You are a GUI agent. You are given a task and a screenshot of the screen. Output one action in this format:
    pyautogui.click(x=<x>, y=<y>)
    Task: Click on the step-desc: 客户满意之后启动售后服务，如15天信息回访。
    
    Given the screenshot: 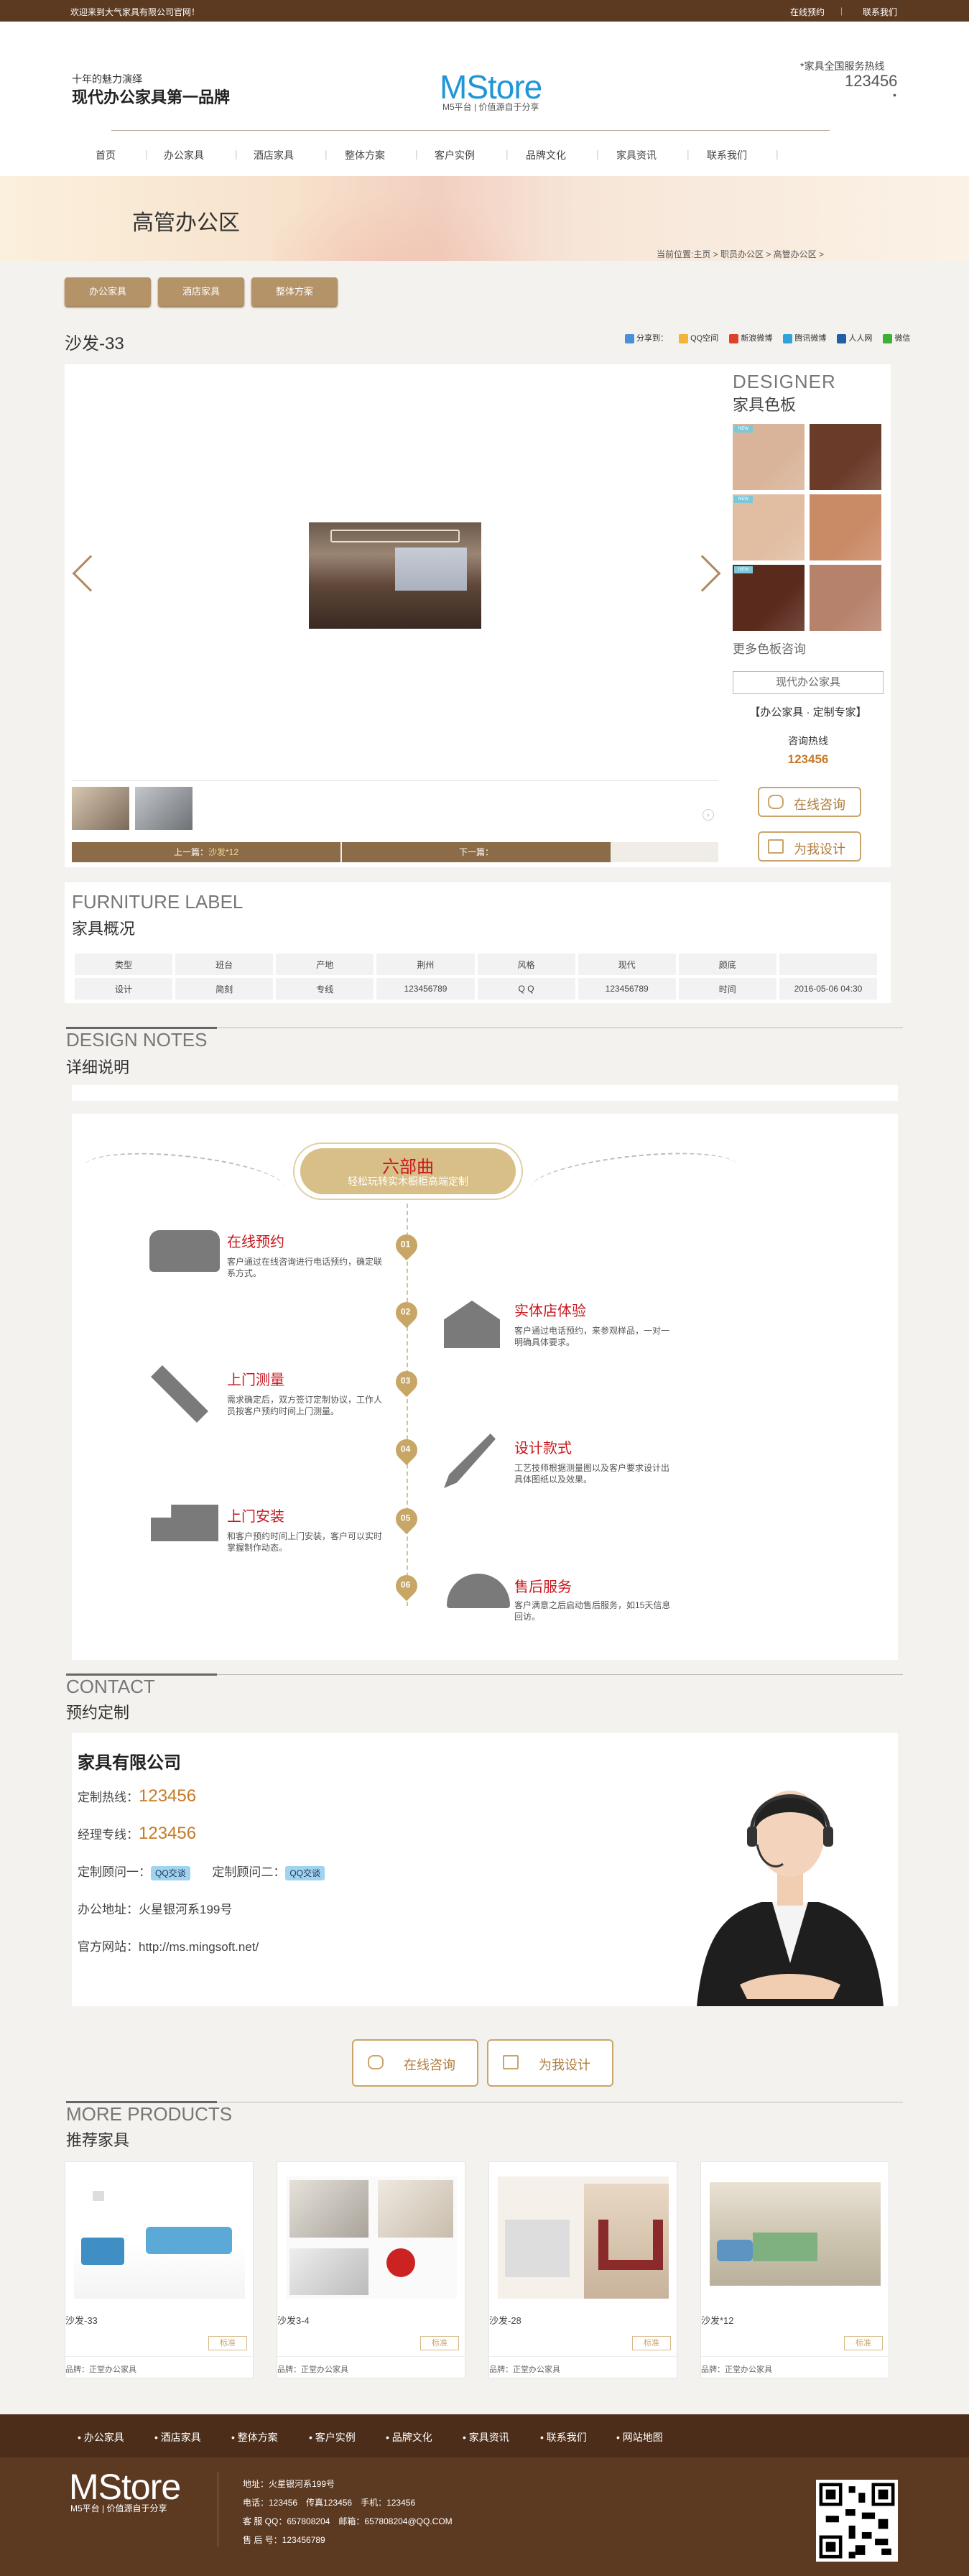 What is the action you would take?
    pyautogui.click(x=592, y=1611)
    